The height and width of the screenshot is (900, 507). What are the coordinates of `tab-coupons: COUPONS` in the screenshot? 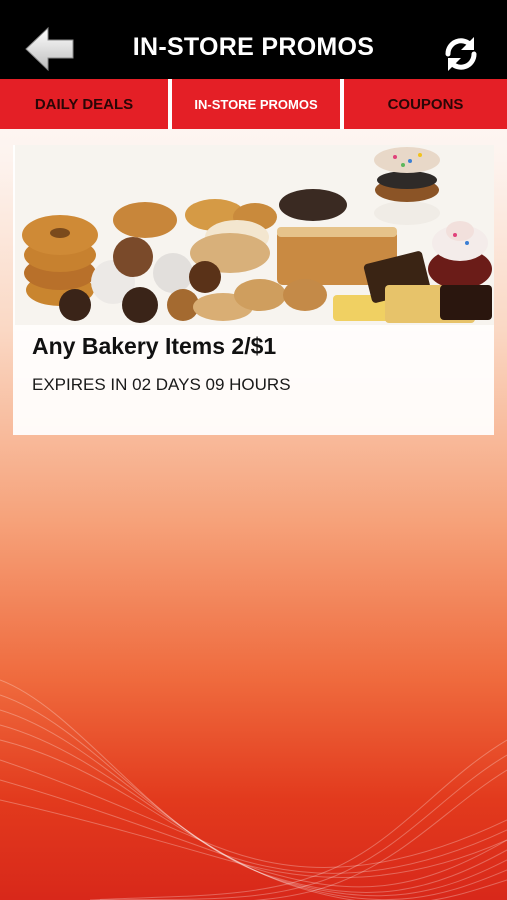 It's located at (425, 104).